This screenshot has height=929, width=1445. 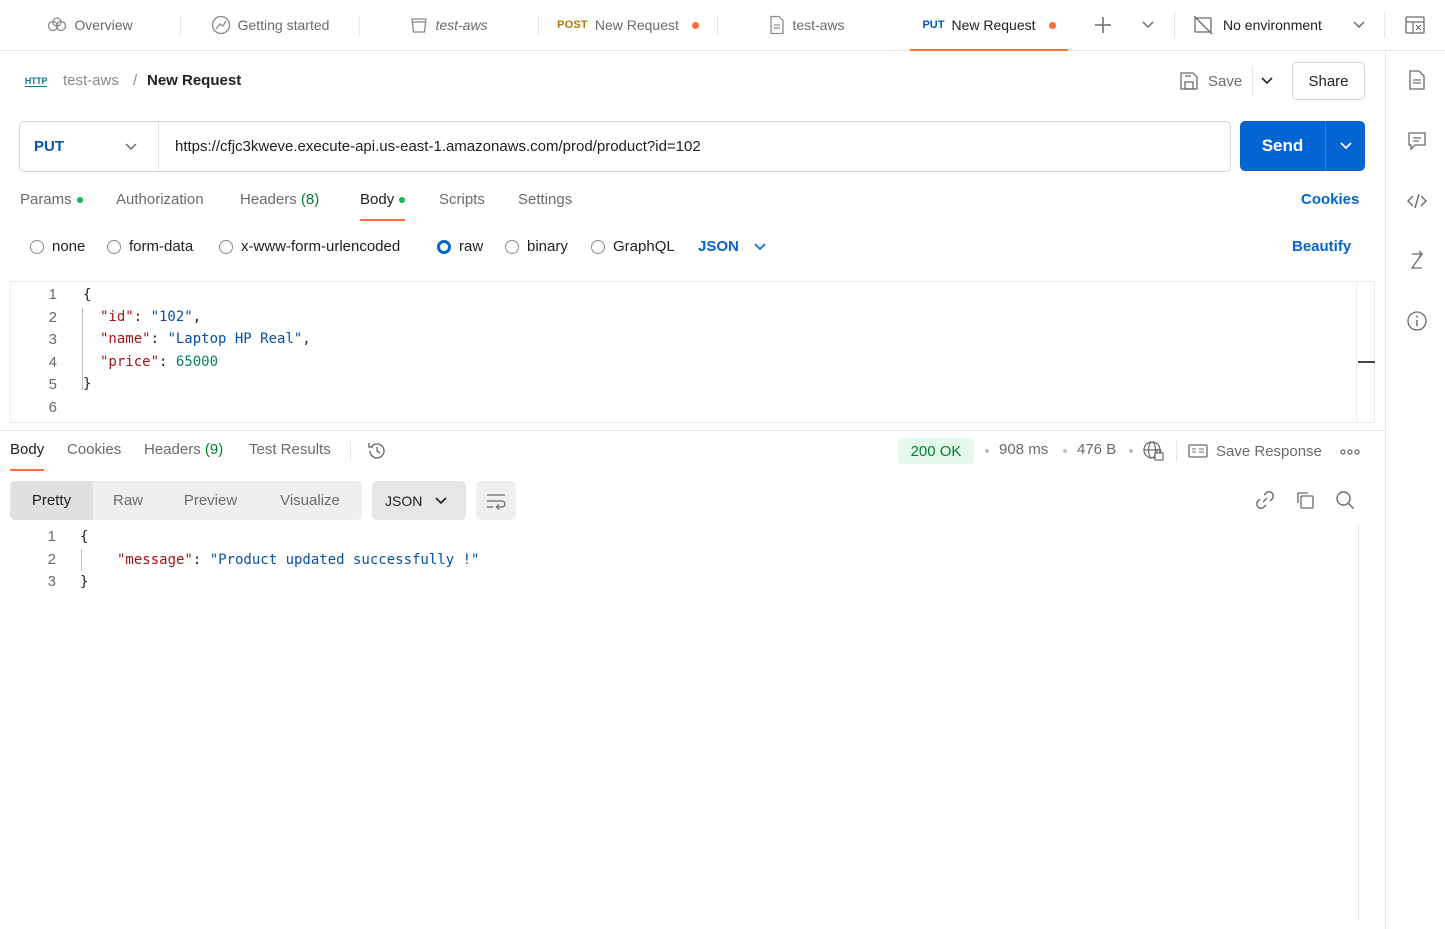 I want to click on response-tab-body: Body, so click(x=27, y=456).